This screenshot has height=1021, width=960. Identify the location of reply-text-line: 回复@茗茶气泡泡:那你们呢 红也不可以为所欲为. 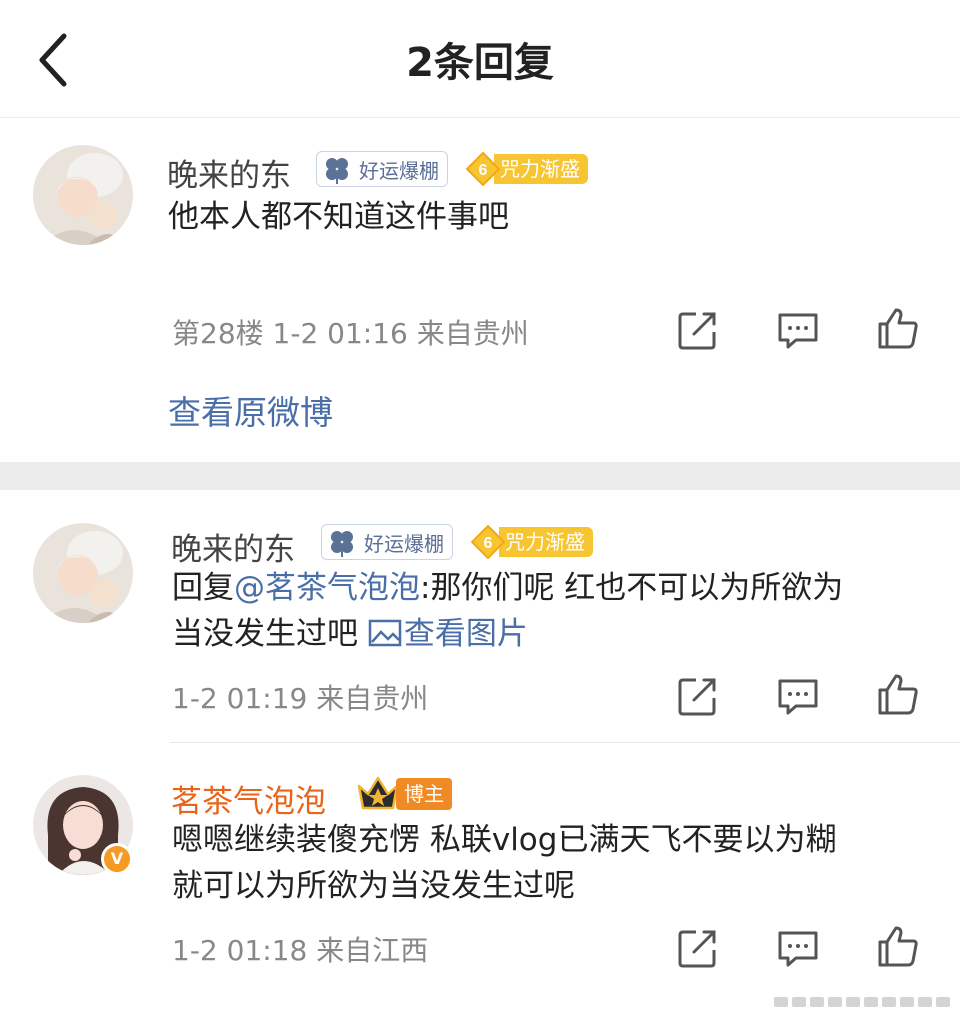
(507, 588).